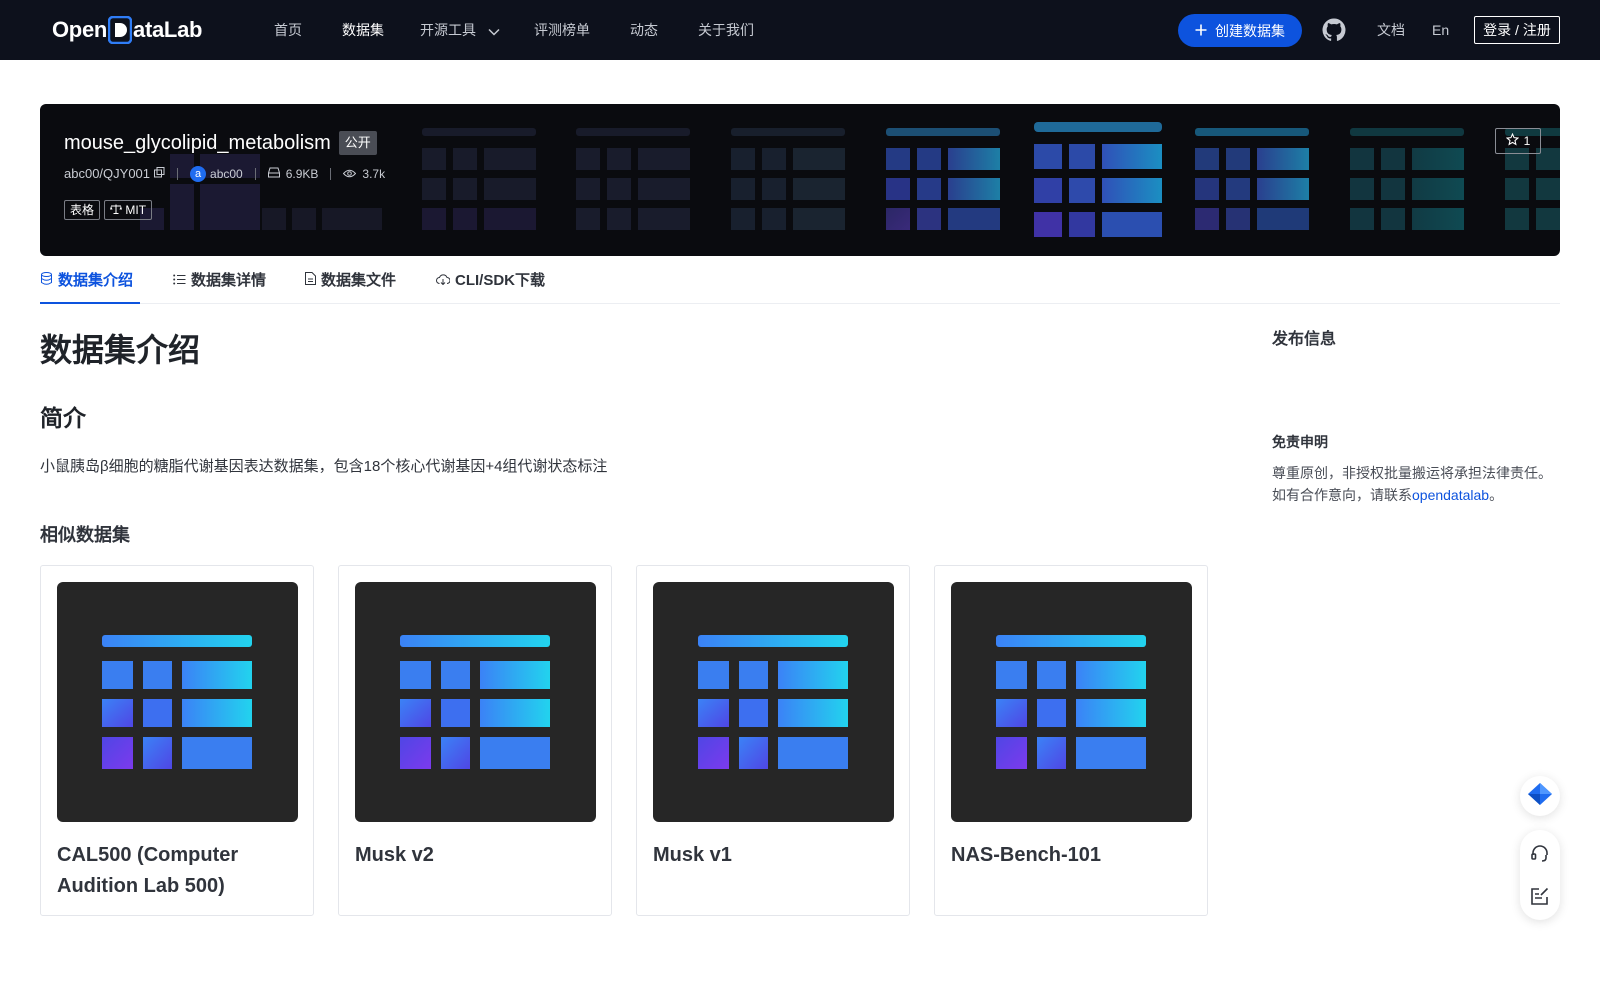  I want to click on headset-icon, so click(1540, 854).